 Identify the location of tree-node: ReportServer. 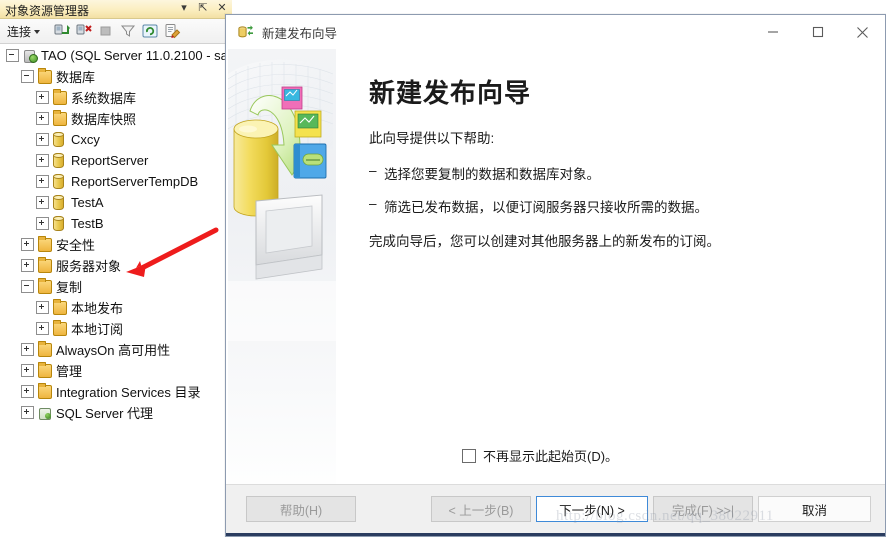
(115, 160).